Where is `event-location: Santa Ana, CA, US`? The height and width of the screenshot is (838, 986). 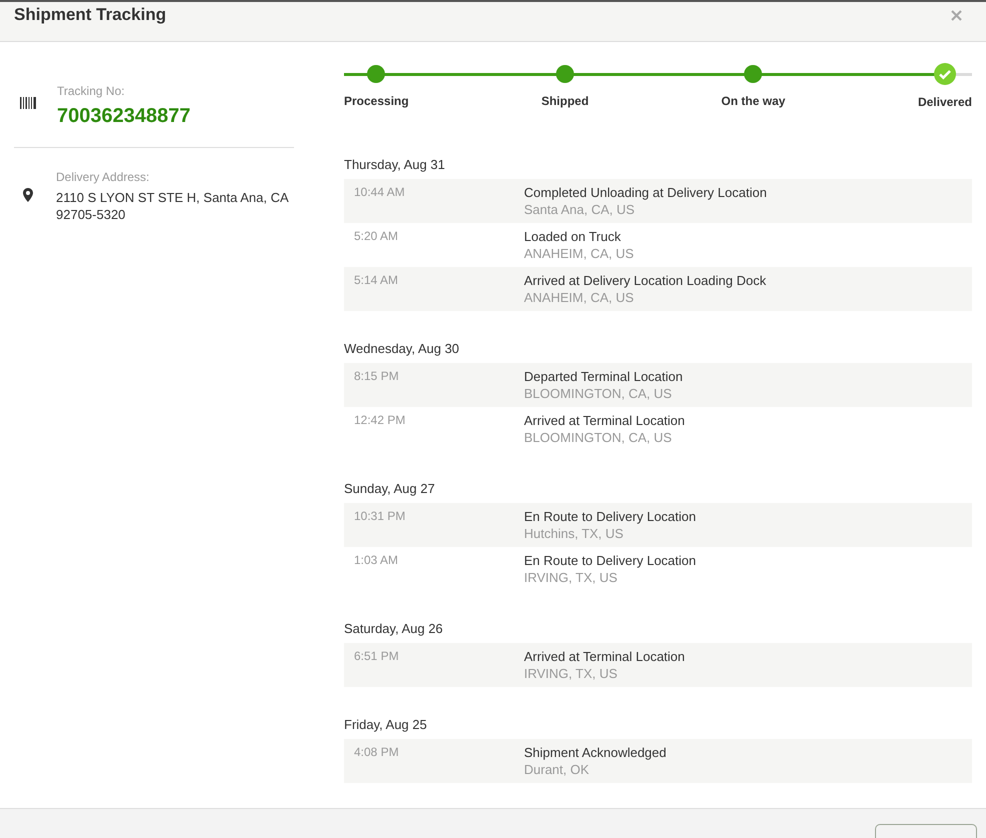
event-location: Santa Ana, CA, US is located at coordinates (580, 209).